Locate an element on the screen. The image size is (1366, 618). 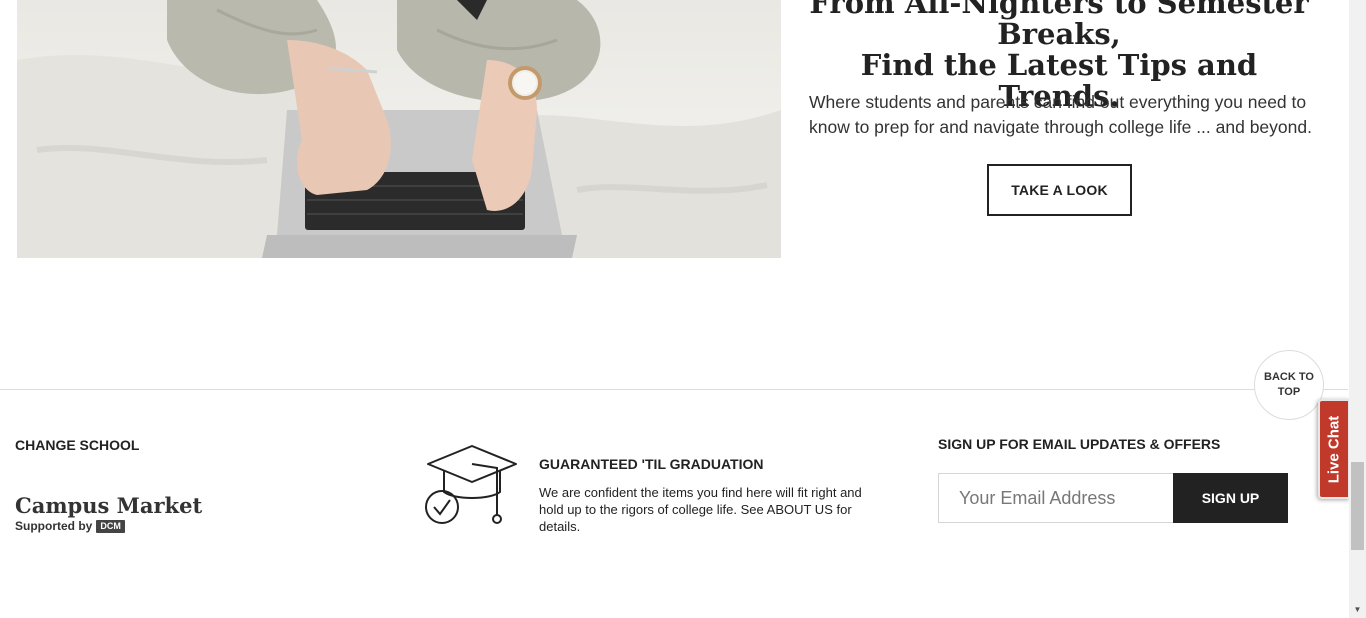
back-to-top-button: BACK TO TOP is located at coordinates (1289, 385).